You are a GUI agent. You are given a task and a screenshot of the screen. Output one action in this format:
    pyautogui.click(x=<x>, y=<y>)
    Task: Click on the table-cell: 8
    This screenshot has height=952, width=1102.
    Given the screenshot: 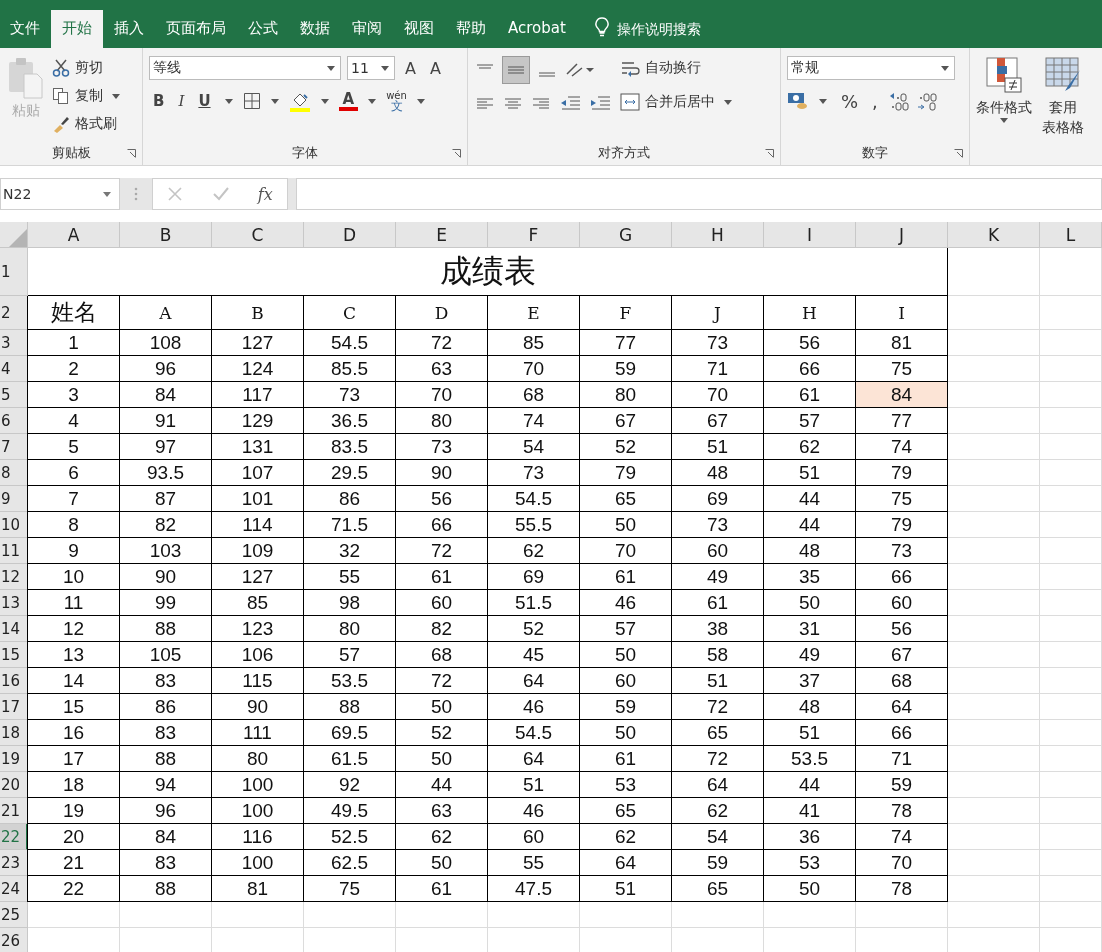 What is the action you would take?
    pyautogui.click(x=73, y=525)
    